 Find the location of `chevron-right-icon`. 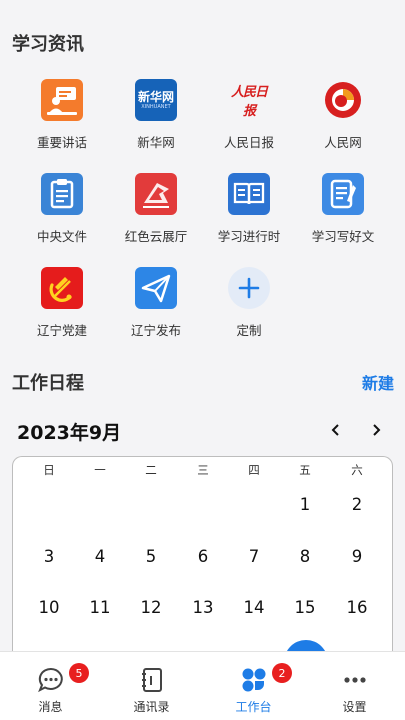

chevron-right-icon is located at coordinates (377, 430).